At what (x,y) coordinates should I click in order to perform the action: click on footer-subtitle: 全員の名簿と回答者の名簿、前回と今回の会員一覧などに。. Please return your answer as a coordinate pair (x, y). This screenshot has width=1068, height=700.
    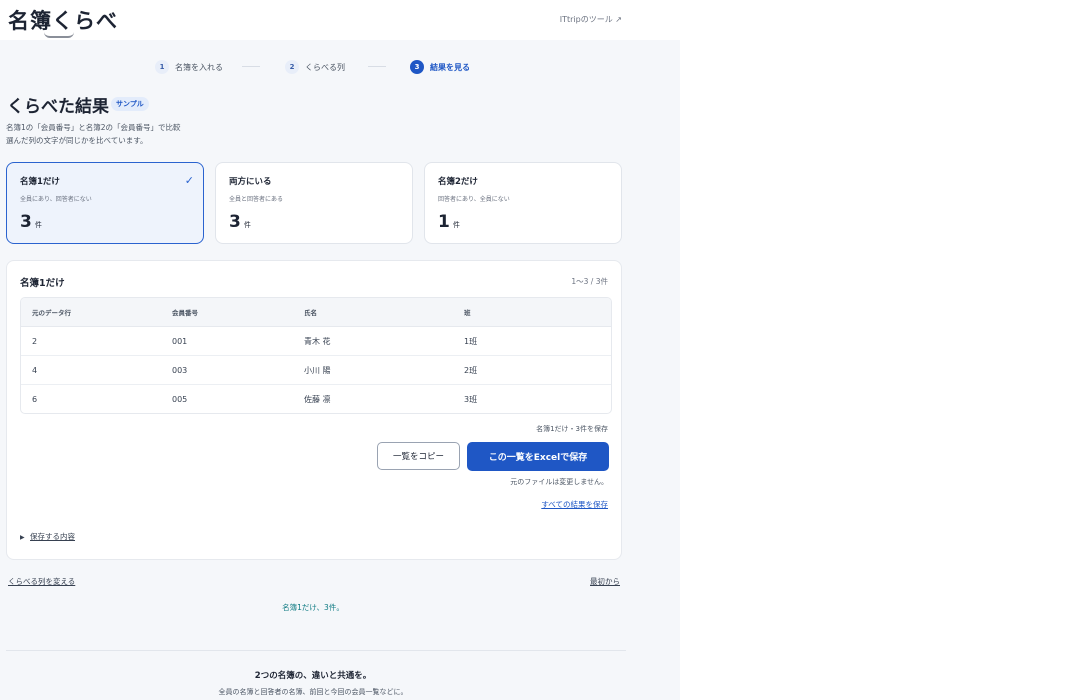
    Looking at the image, I should click on (313, 692).